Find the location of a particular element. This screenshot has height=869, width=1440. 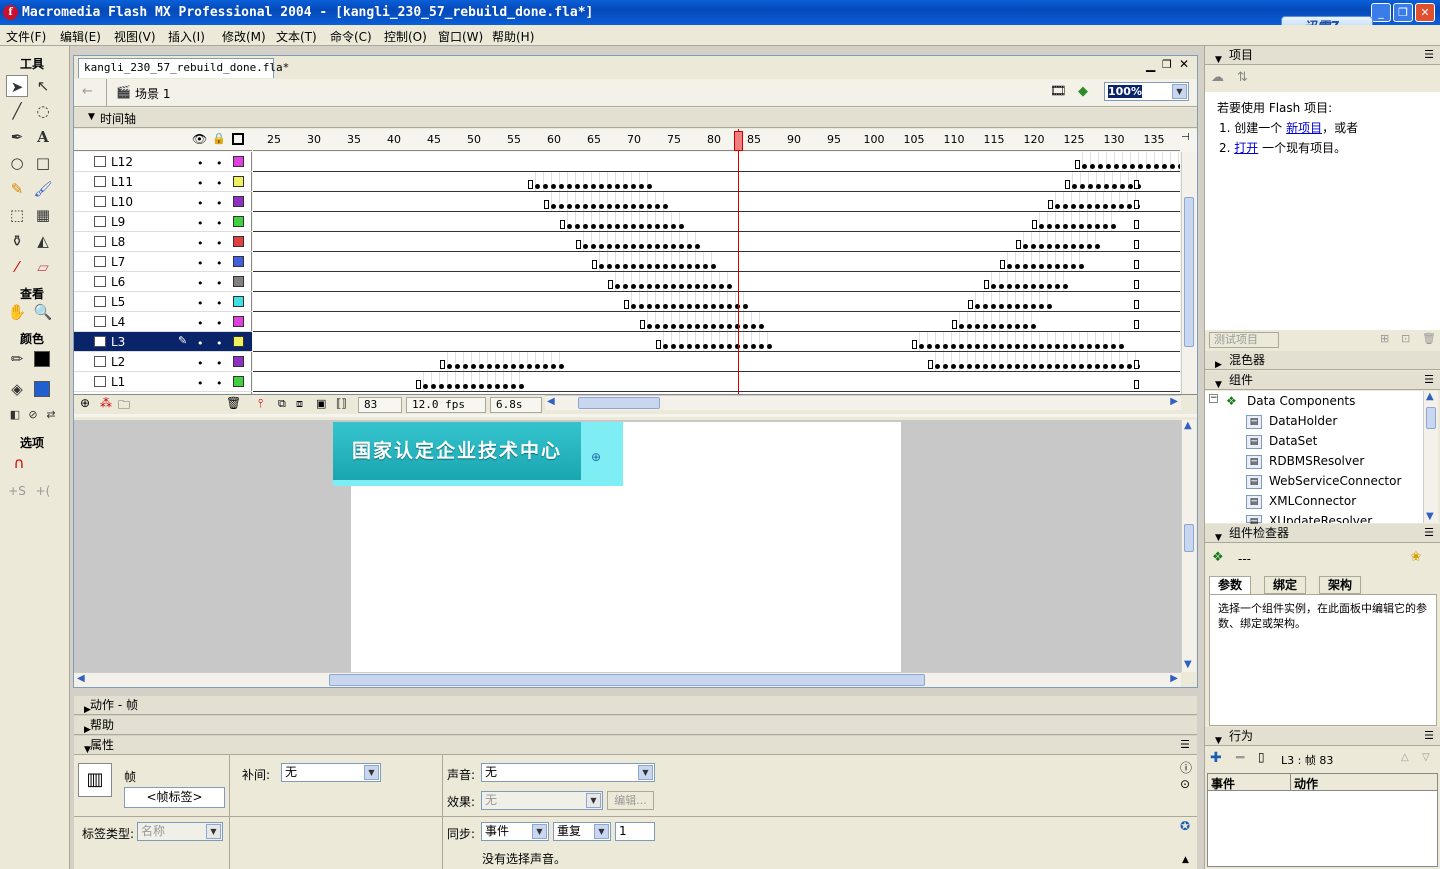

onion-outline-icon: ⧈ is located at coordinates (299, 404).